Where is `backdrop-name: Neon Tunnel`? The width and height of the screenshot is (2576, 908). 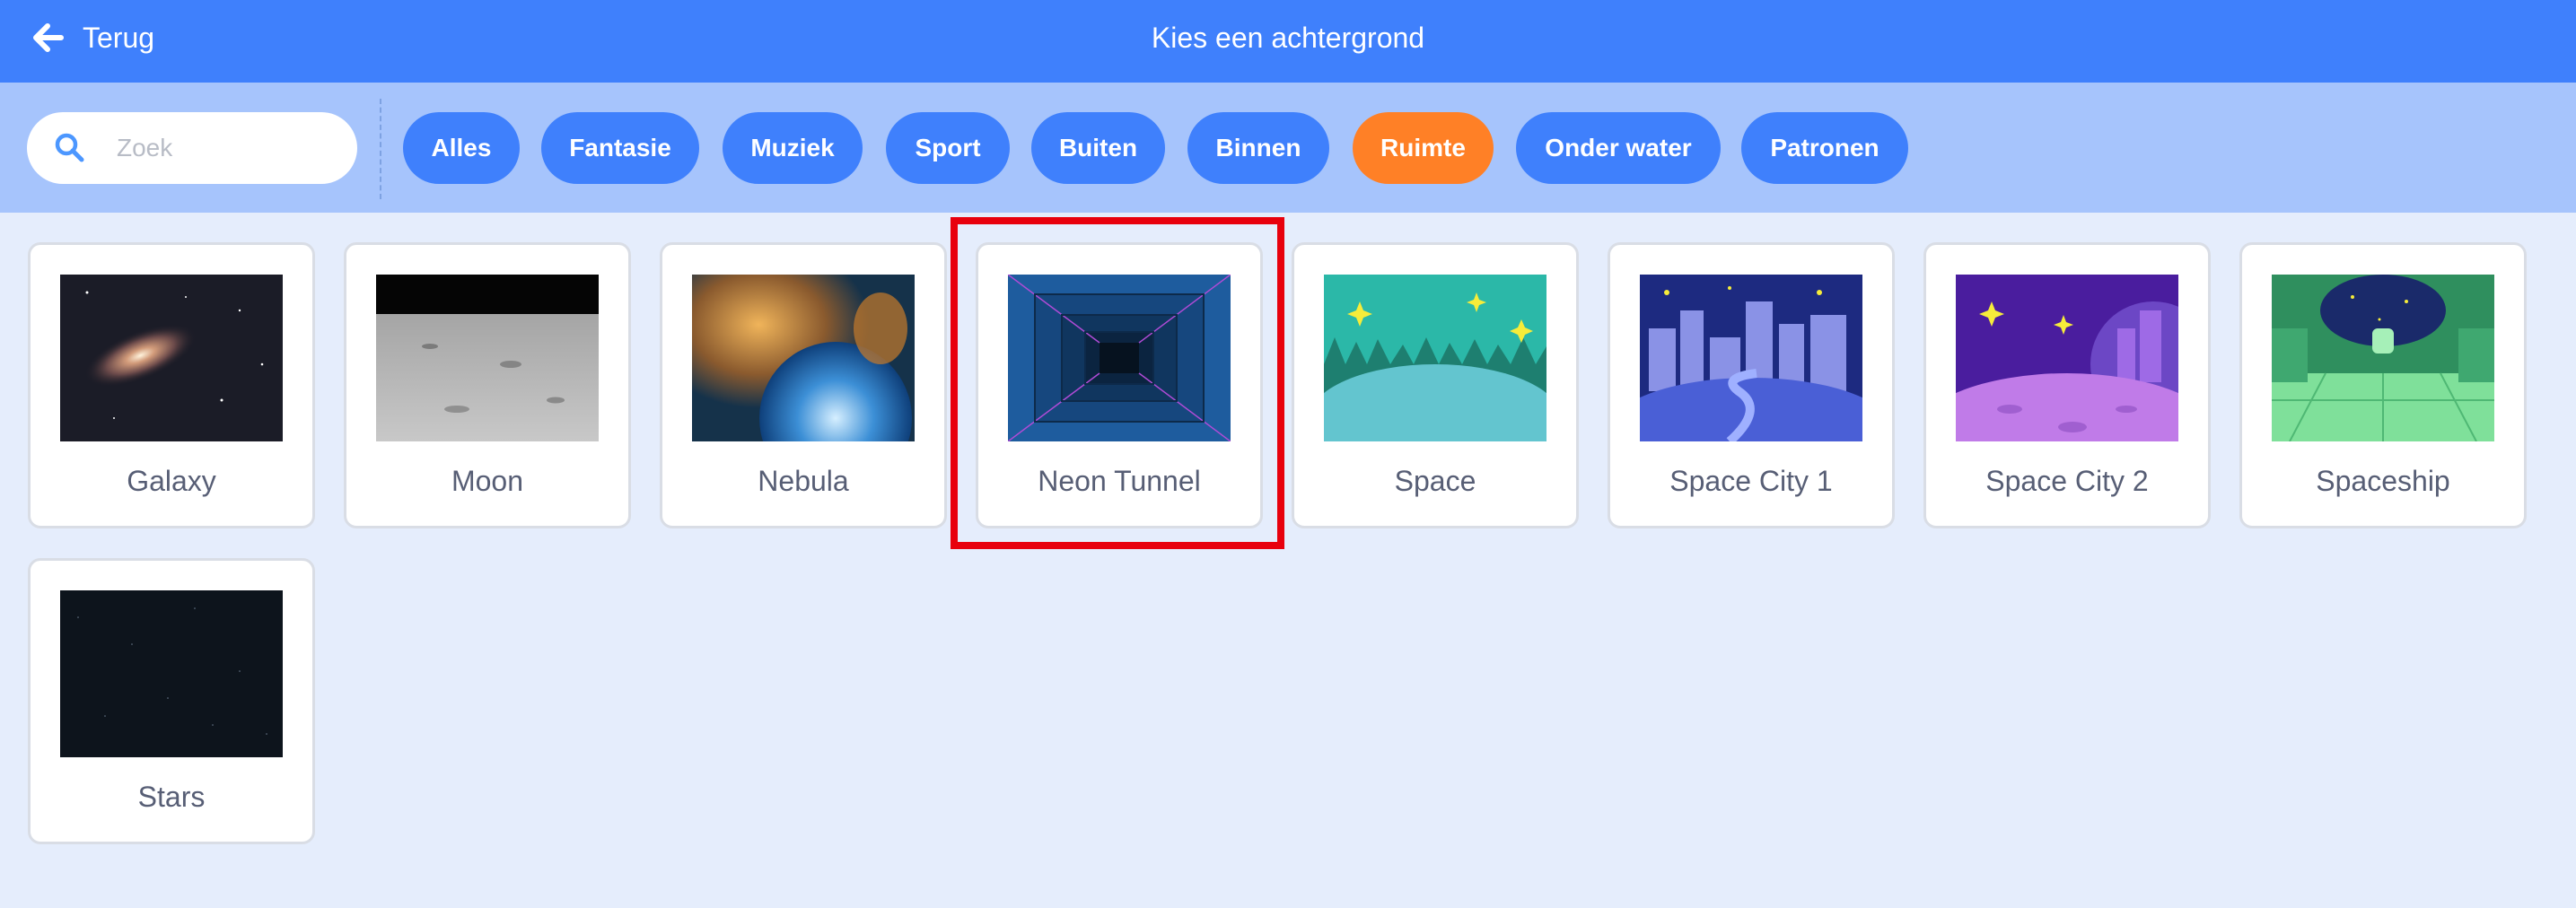
backdrop-name: Neon Tunnel is located at coordinates (1119, 481).